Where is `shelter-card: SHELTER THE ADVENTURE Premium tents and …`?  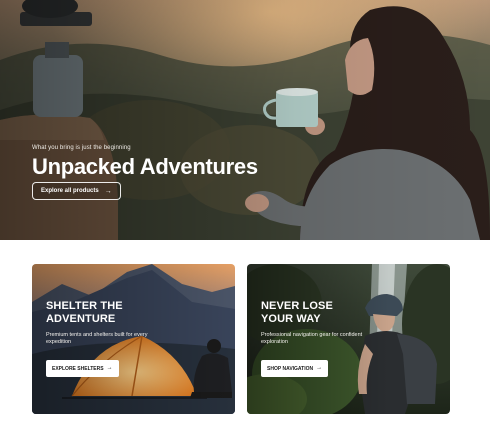
shelter-card: SHELTER THE ADVENTURE Premium tents and … is located at coordinates (133, 339).